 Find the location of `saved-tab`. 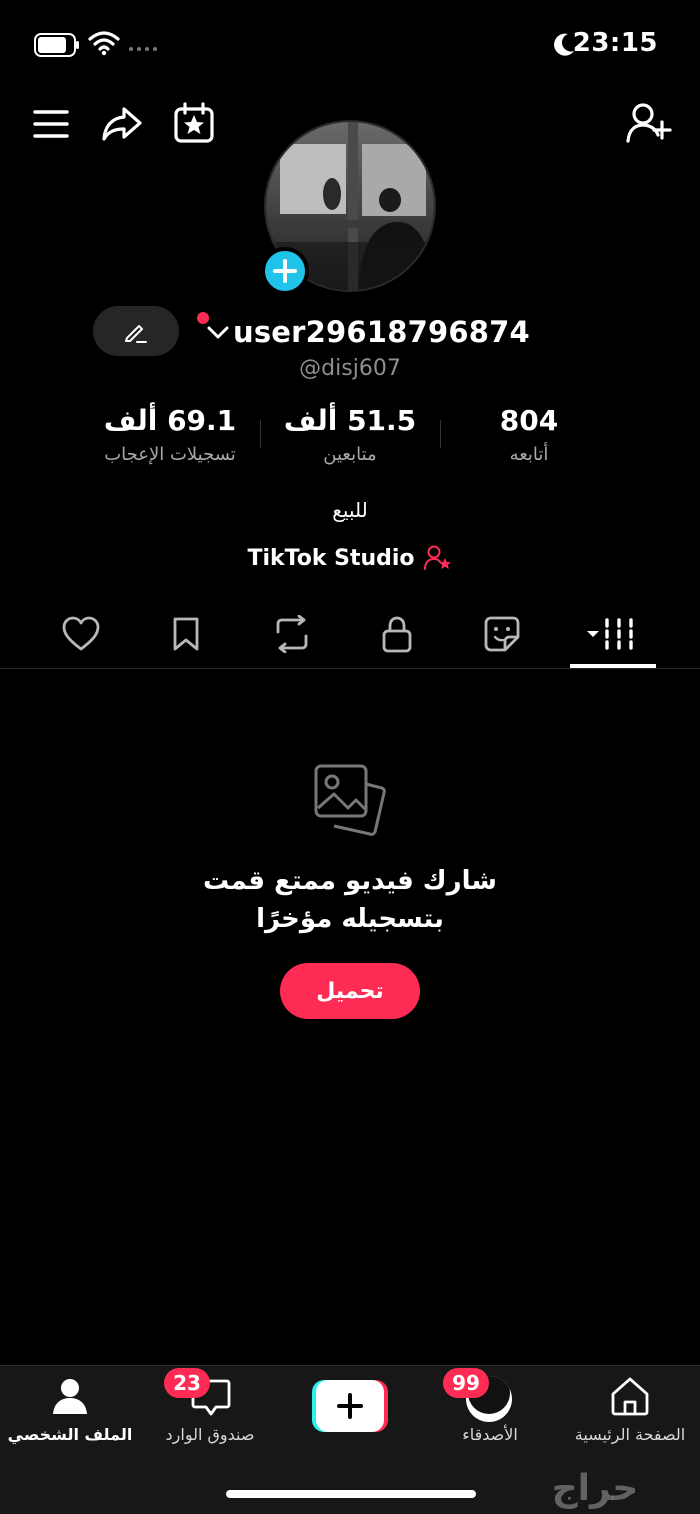

saved-tab is located at coordinates (186, 634).